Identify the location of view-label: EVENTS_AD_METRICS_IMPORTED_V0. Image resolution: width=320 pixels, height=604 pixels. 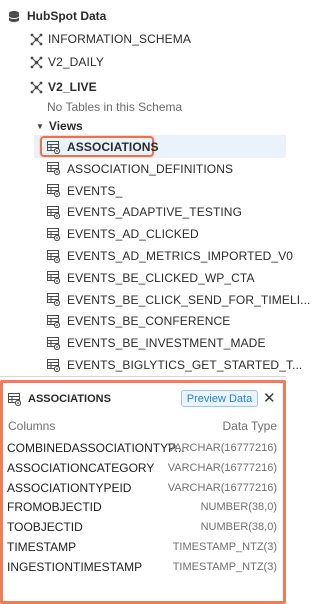
(180, 256).